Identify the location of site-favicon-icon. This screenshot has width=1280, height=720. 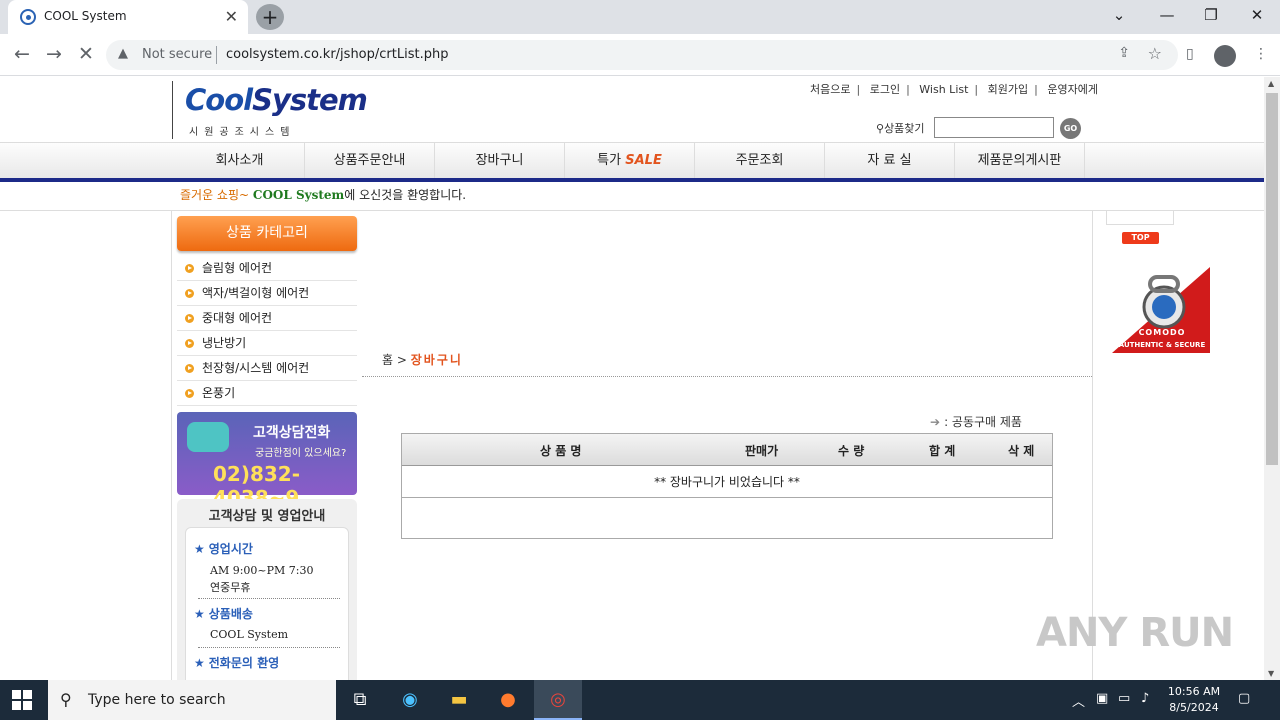
(28, 17).